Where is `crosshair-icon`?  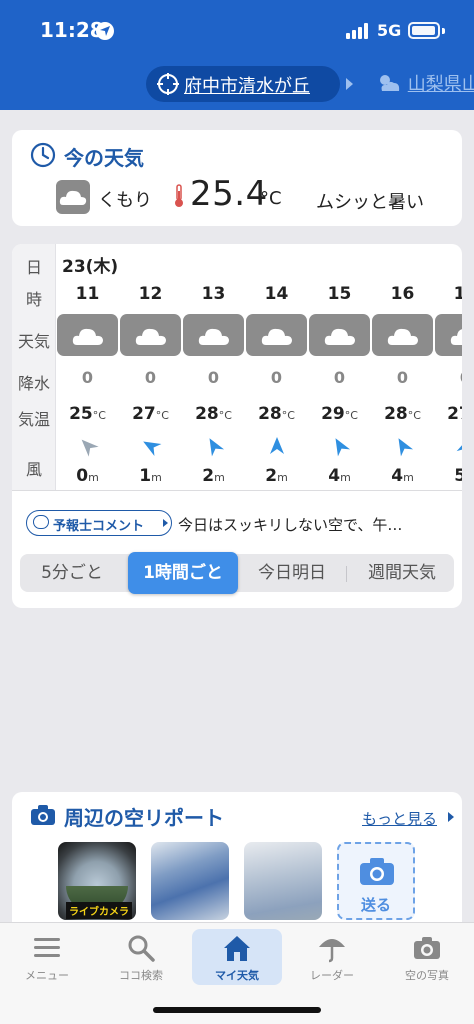 crosshair-icon is located at coordinates (168, 84).